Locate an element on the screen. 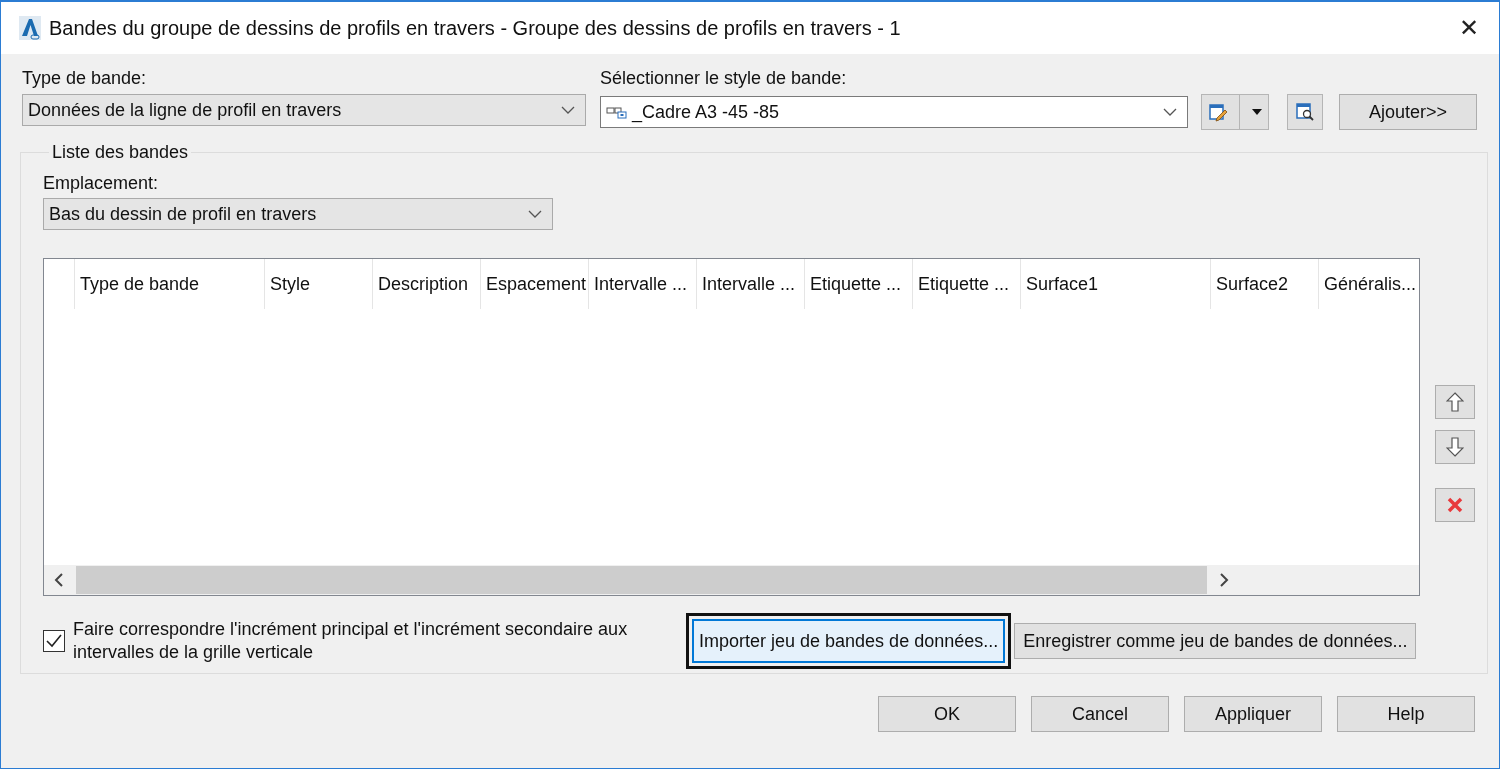 This screenshot has width=1500, height=769. delete-button is located at coordinates (1455, 505).